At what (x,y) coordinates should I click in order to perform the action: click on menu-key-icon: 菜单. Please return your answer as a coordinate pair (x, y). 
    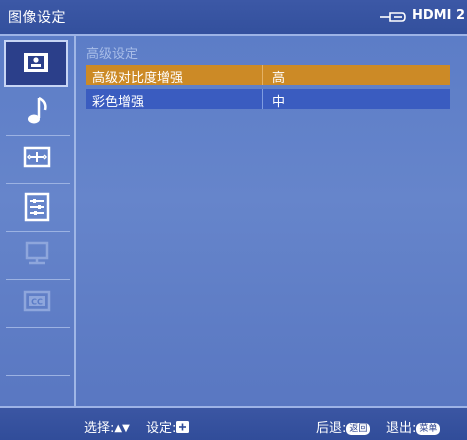
    Looking at the image, I should click on (428, 429).